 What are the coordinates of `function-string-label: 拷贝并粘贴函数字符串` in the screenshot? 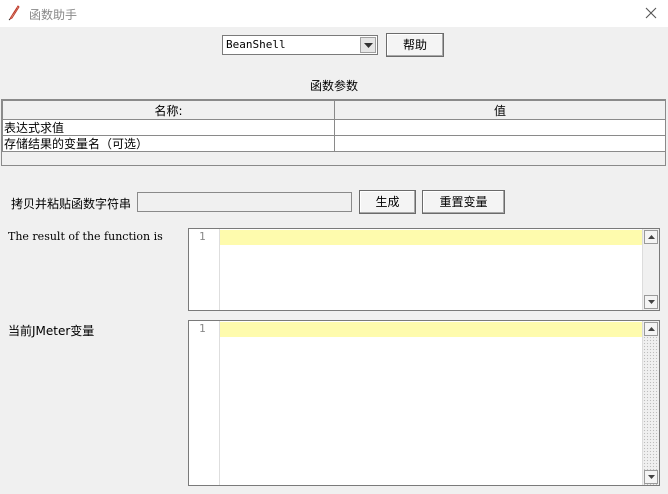 It's located at (71, 204).